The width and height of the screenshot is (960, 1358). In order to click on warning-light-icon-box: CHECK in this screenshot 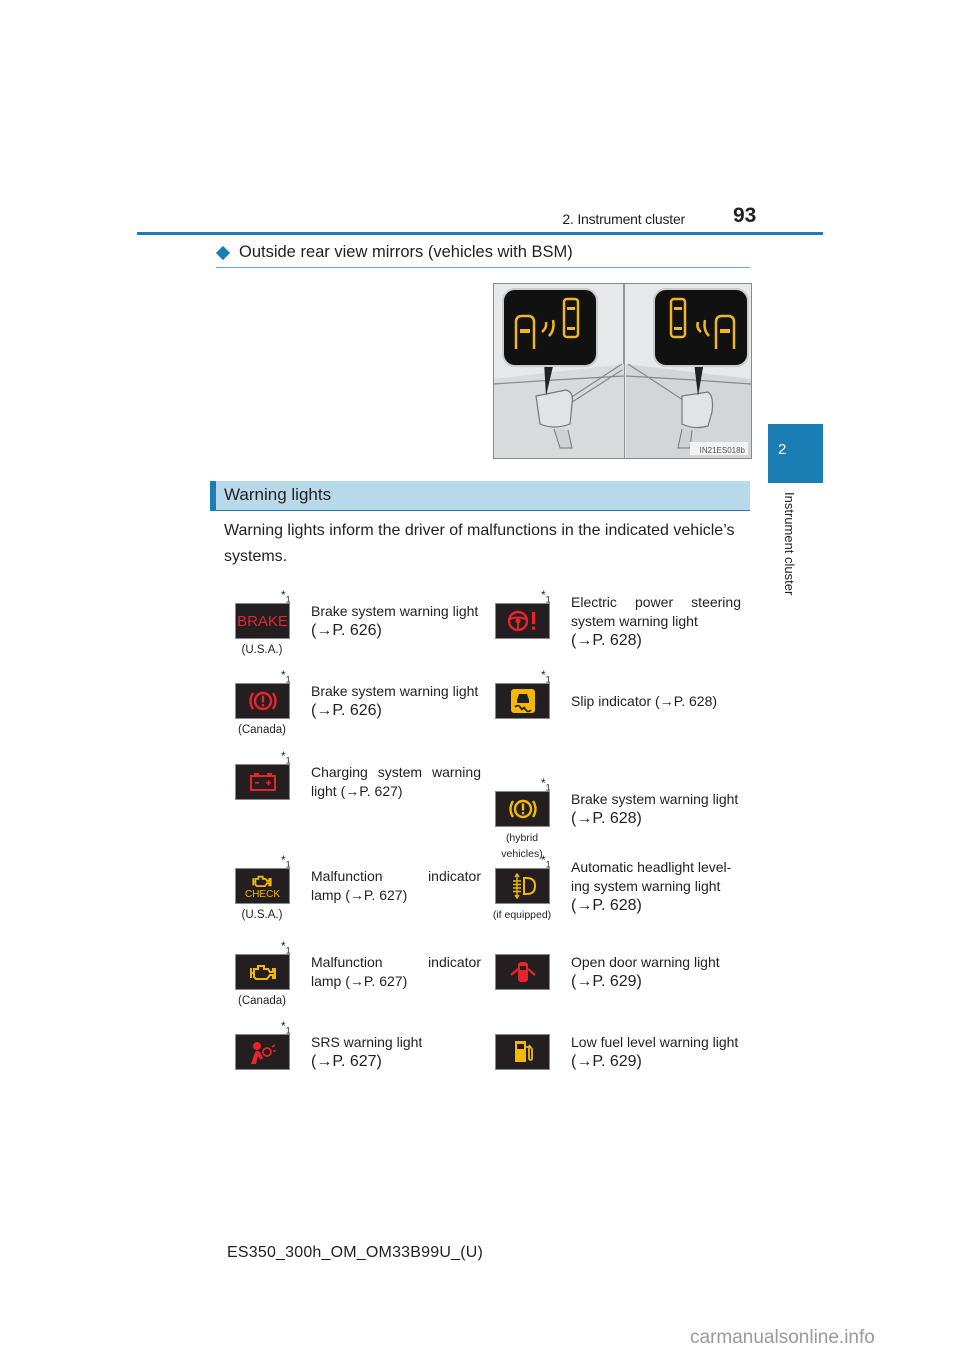, I will do `click(262, 886)`.